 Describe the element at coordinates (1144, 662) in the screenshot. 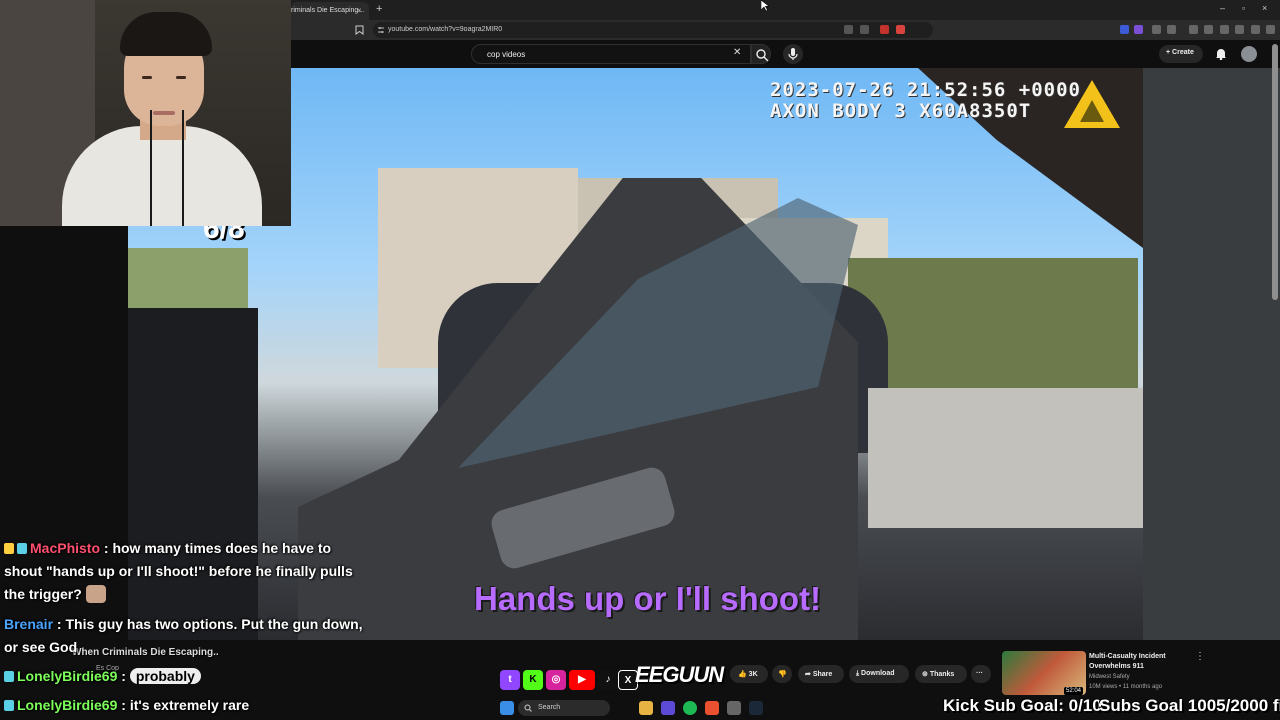

I see `recommended-video-title: Multi-Casualty Incident Overwhelms 911` at that location.